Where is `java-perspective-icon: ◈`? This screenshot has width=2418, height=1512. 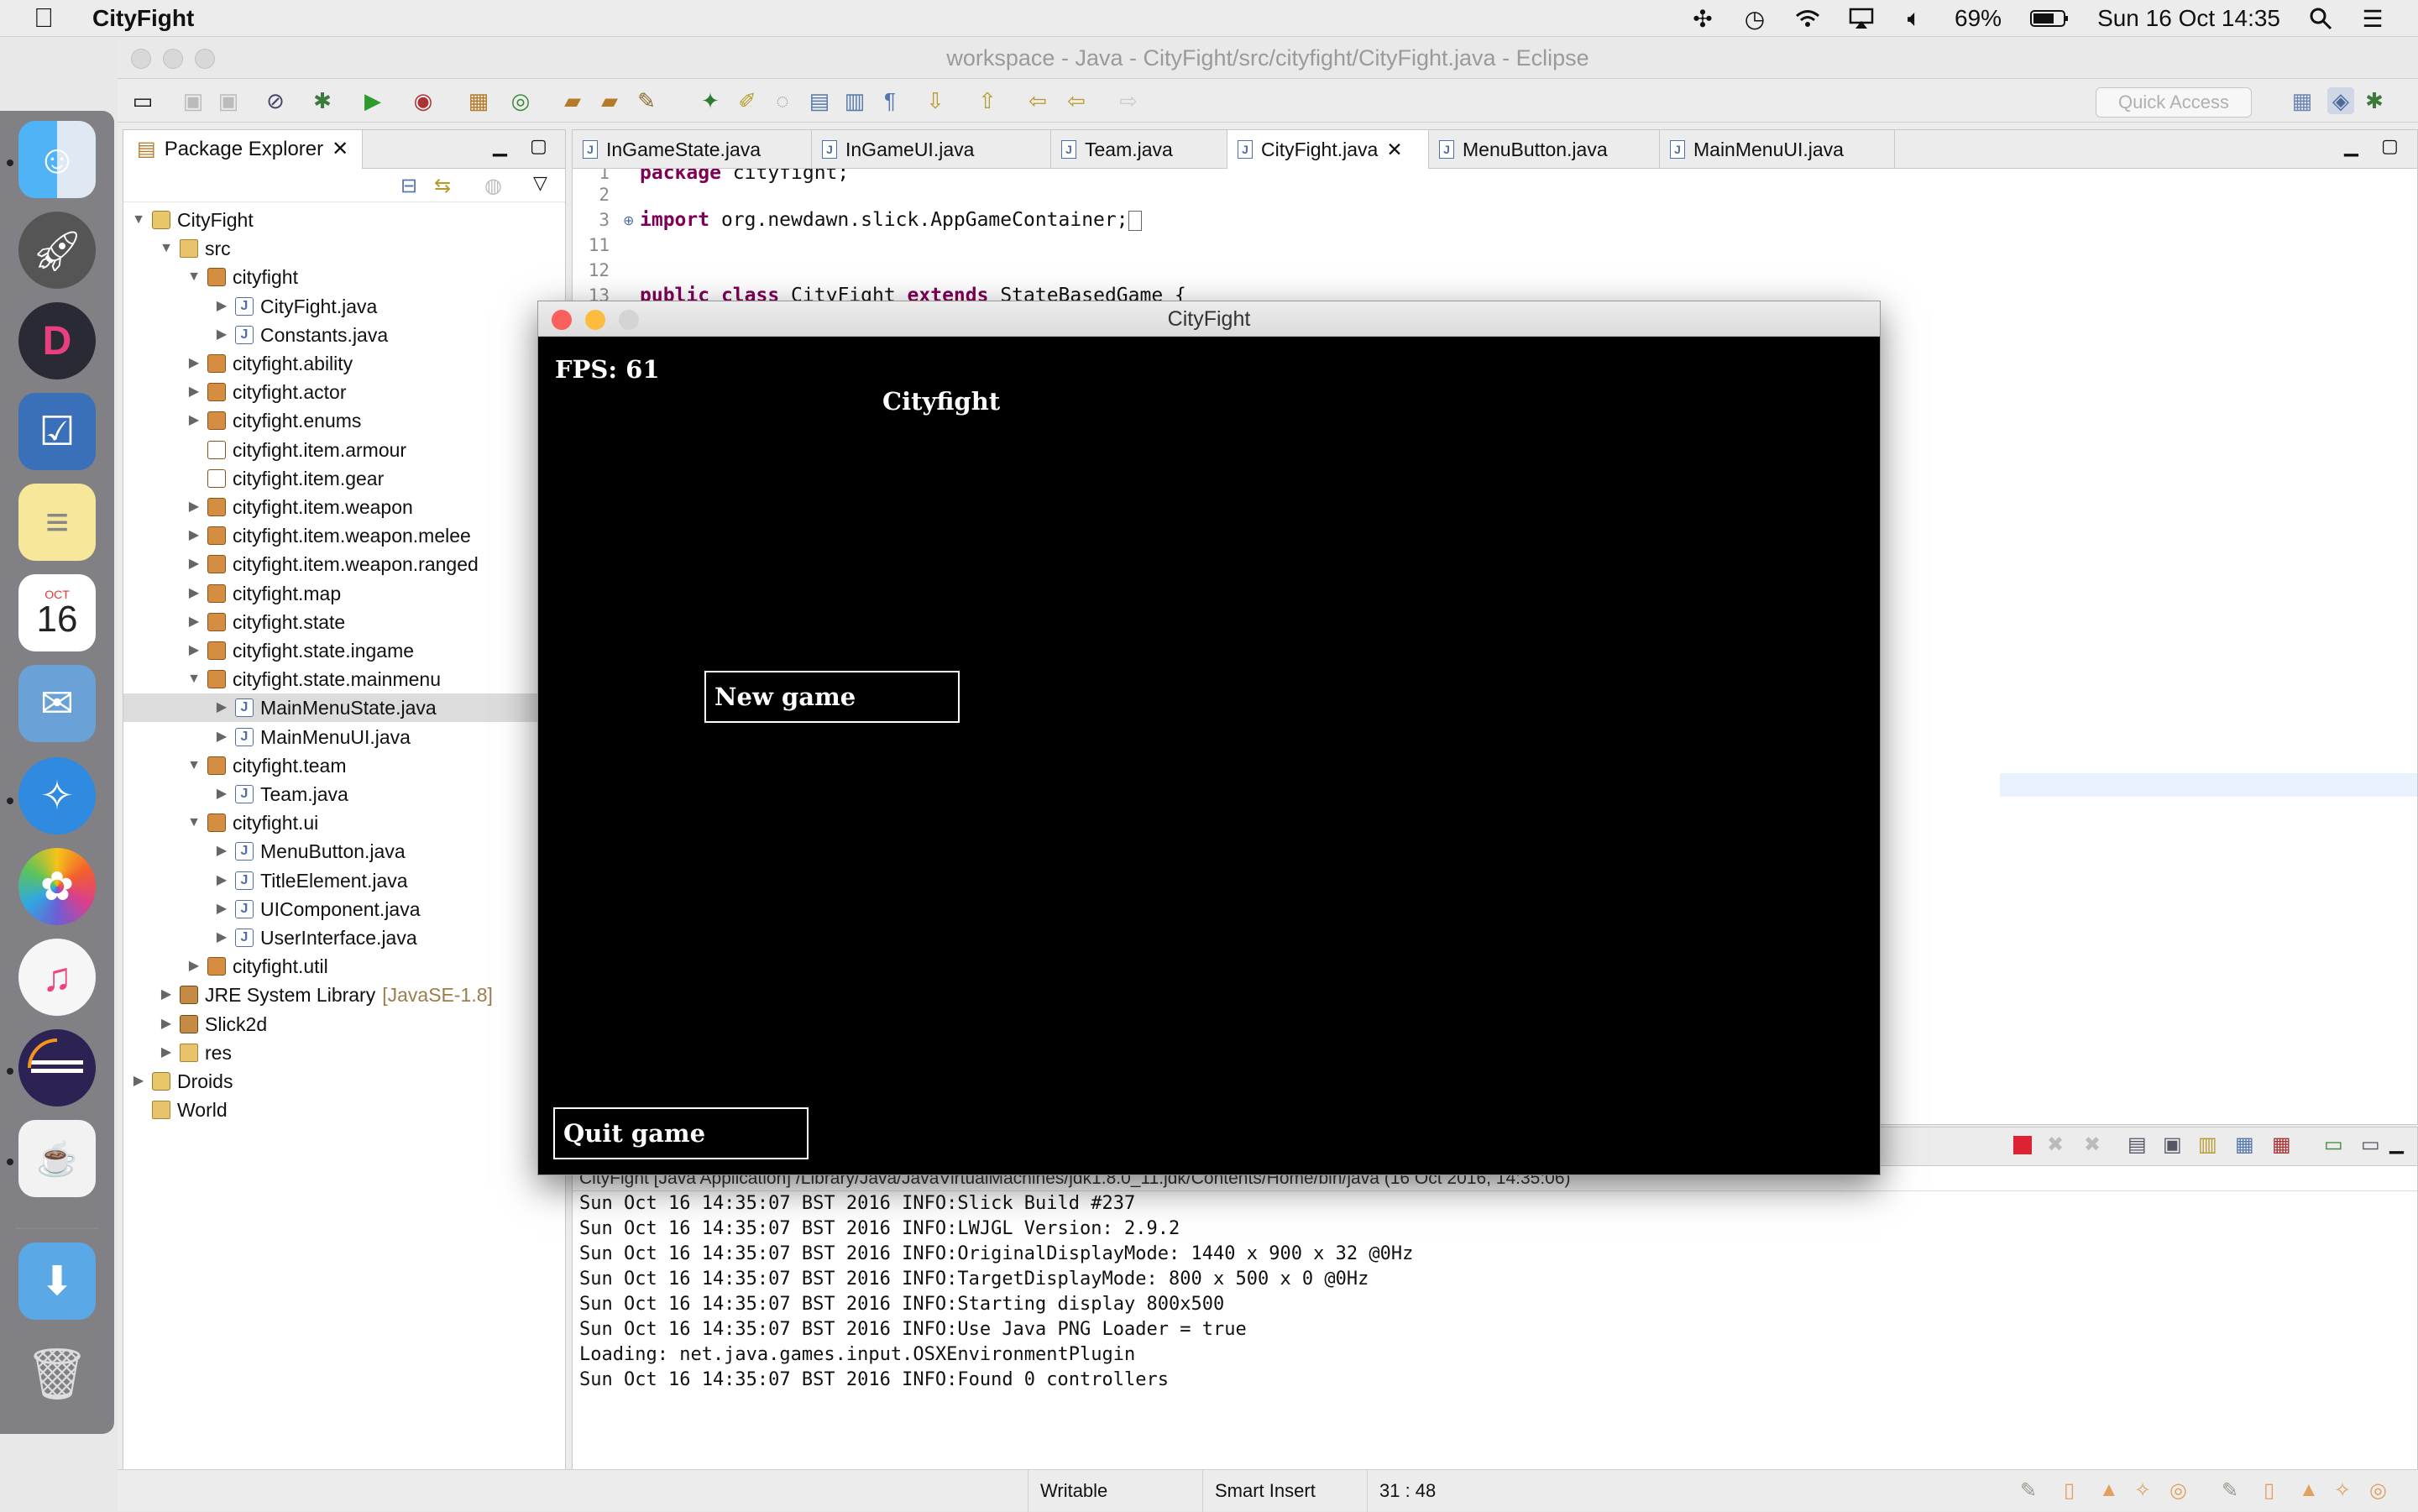
java-perspective-icon: ◈ is located at coordinates (2340, 100).